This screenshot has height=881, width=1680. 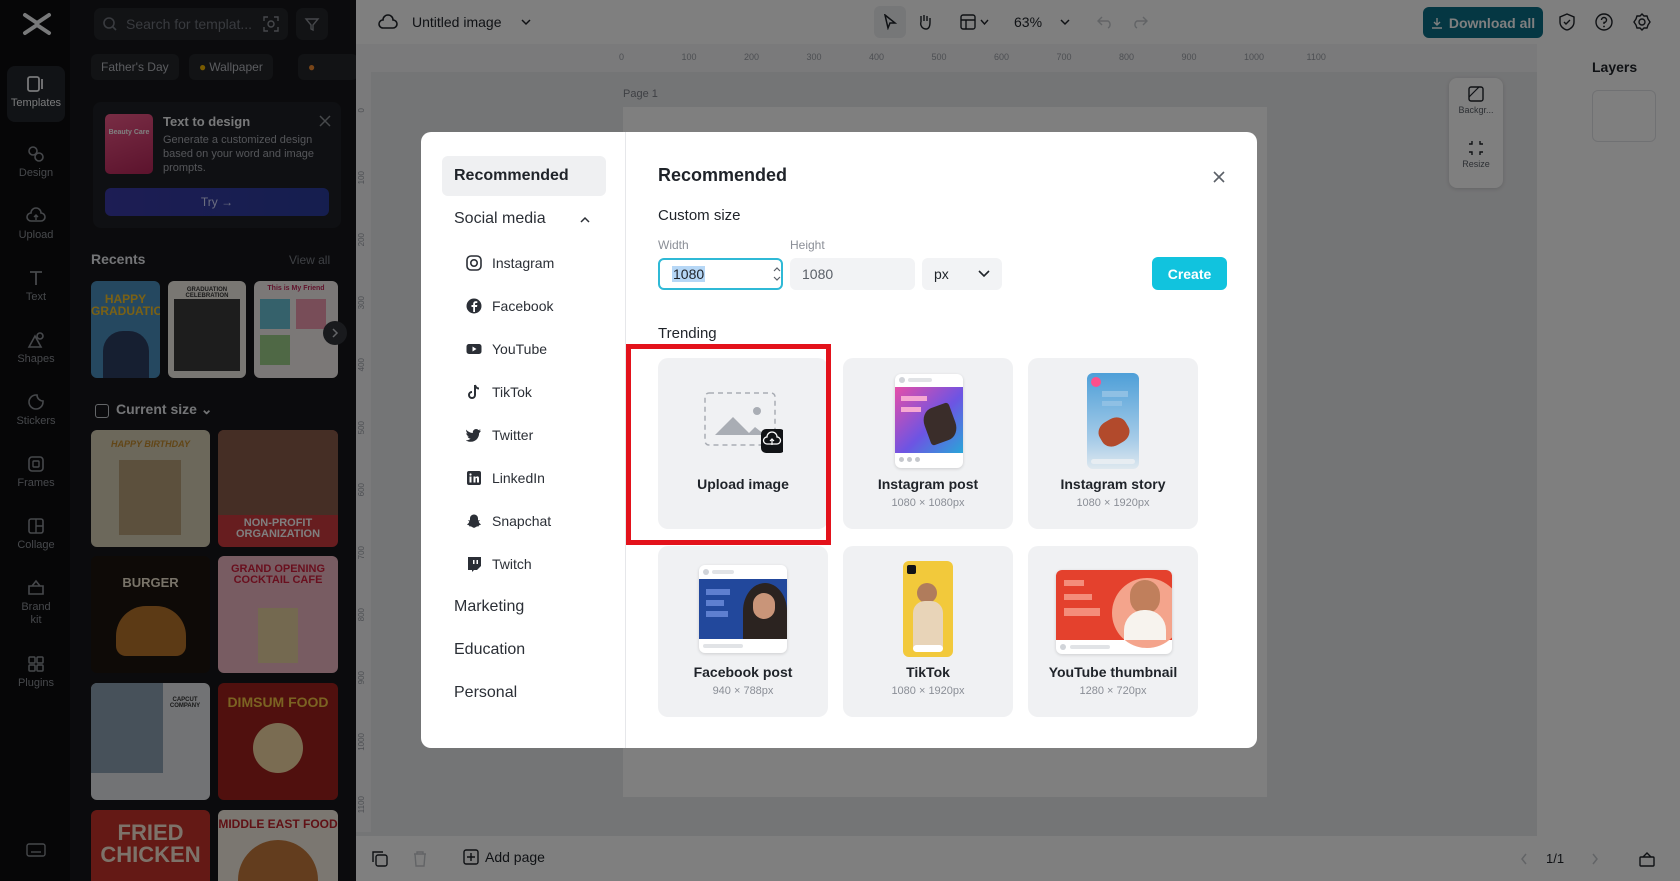 What do you see at coordinates (474, 349) in the screenshot?
I see `youtube-icon` at bounding box center [474, 349].